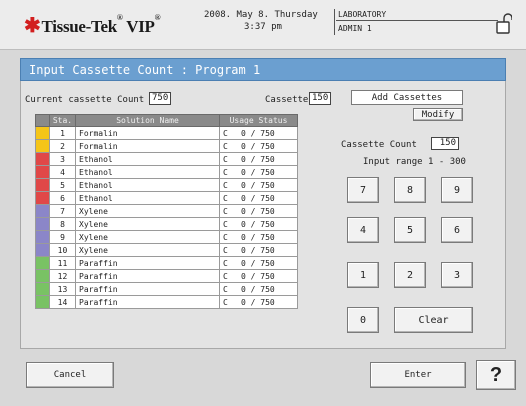 The height and width of the screenshot is (406, 526). What do you see at coordinates (166, 263) in the screenshot?
I see `table-row: 11 Paraffin C 0 / 750` at bounding box center [166, 263].